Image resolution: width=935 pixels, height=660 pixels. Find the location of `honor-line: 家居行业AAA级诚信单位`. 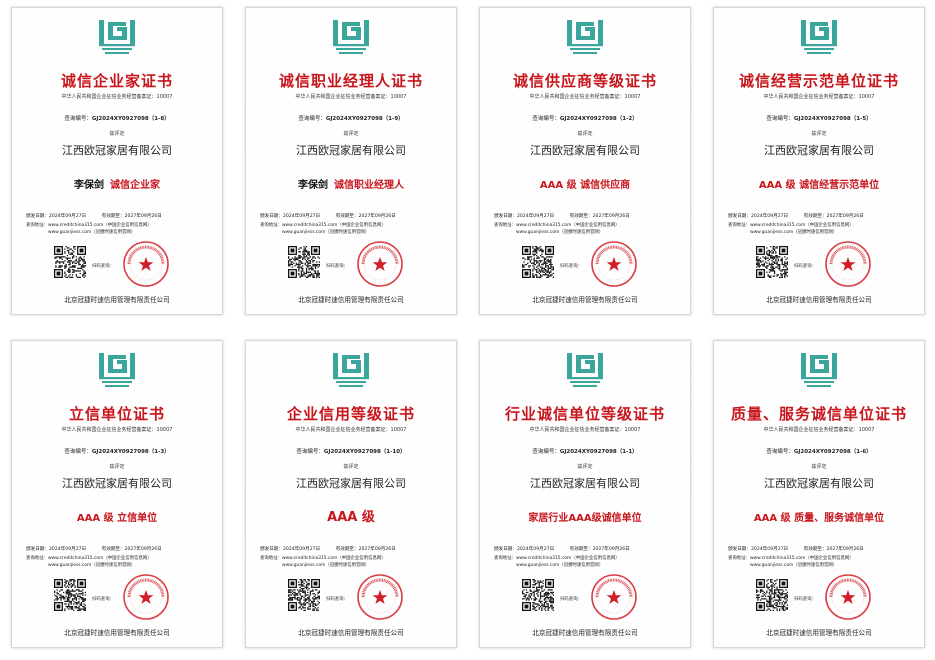

honor-line: 家居行业AAA级诚信单位 is located at coordinates (585, 516).